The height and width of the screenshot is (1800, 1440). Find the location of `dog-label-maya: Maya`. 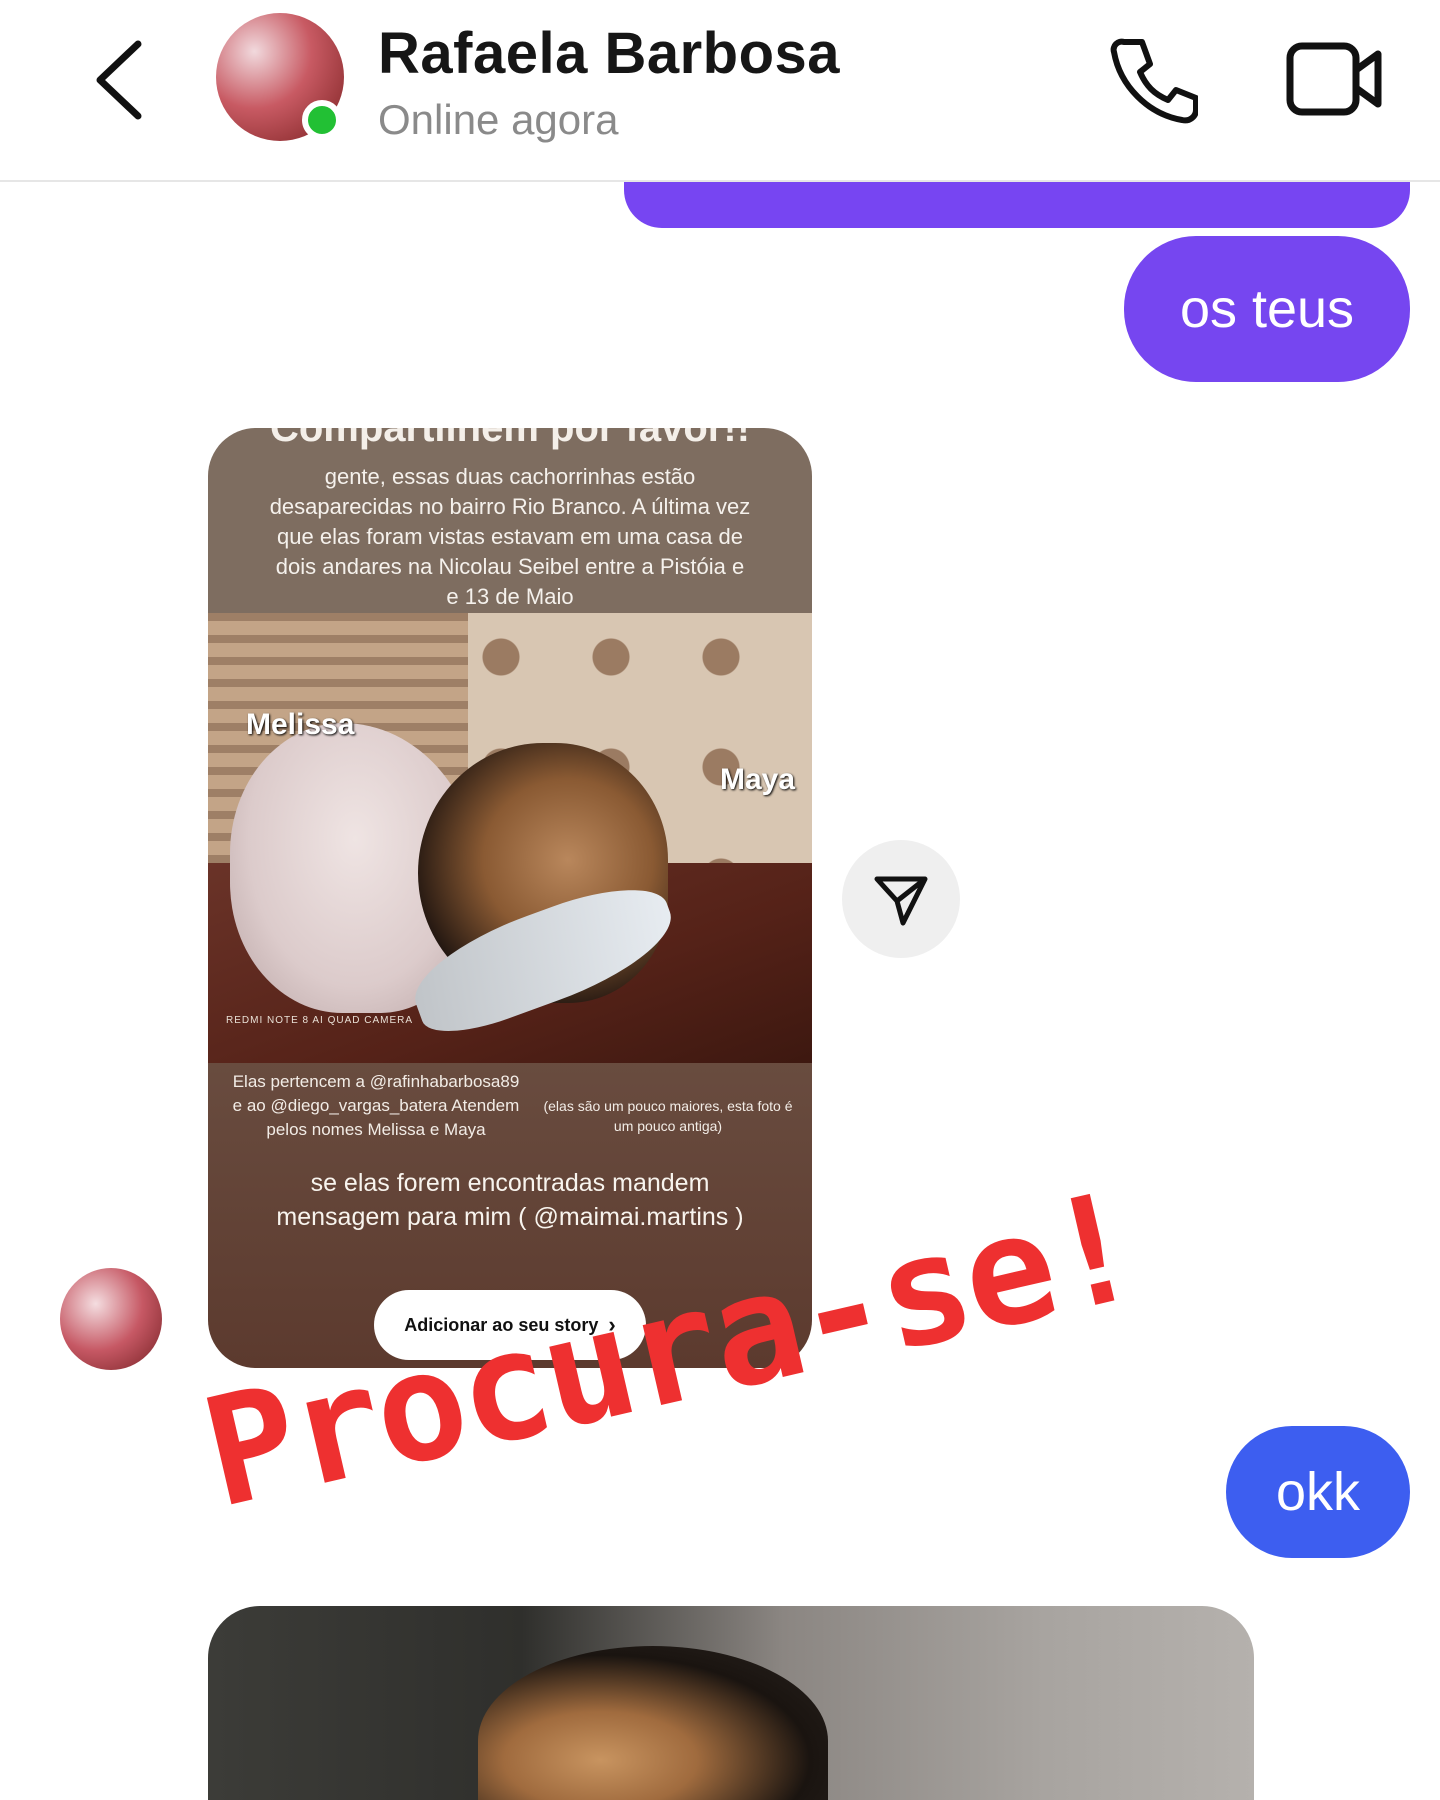

dog-label-maya: Maya is located at coordinates (758, 779).